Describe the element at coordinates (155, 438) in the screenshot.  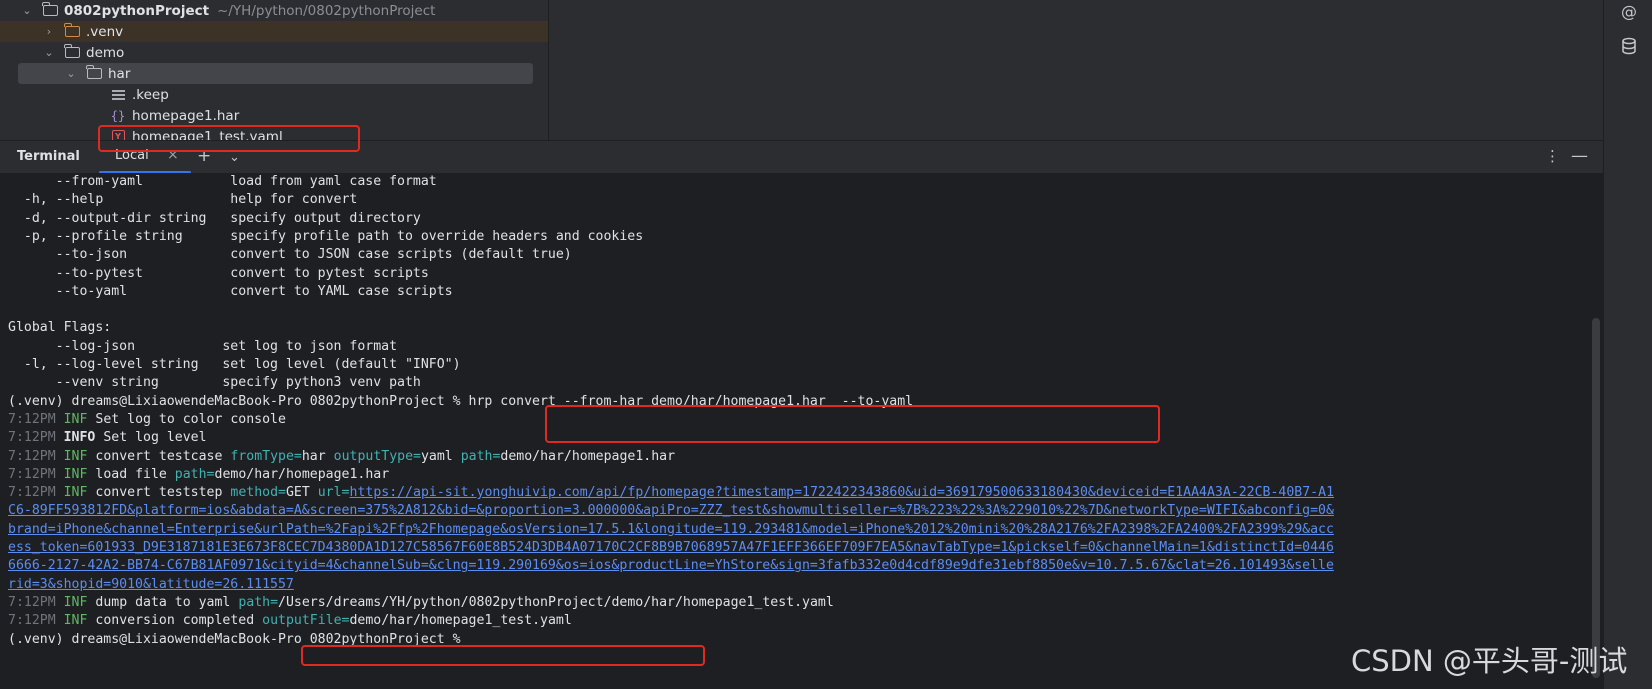
I see `log-message: Set log level` at that location.